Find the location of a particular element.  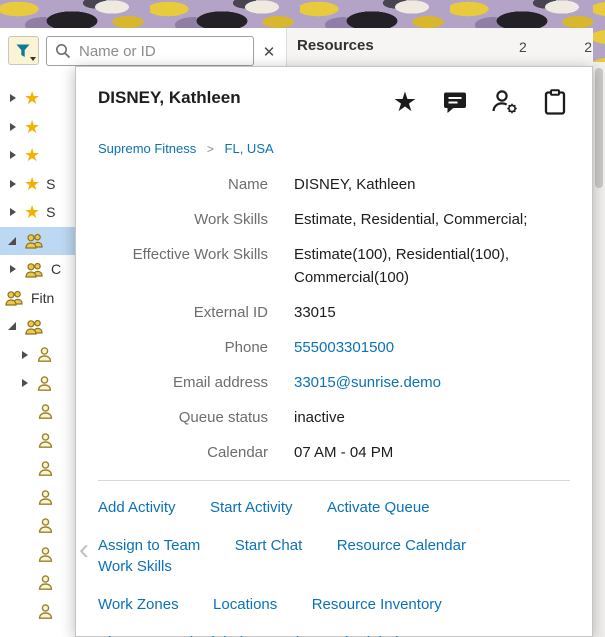

action-assign-to-team: Assign to Team is located at coordinates (149, 545).